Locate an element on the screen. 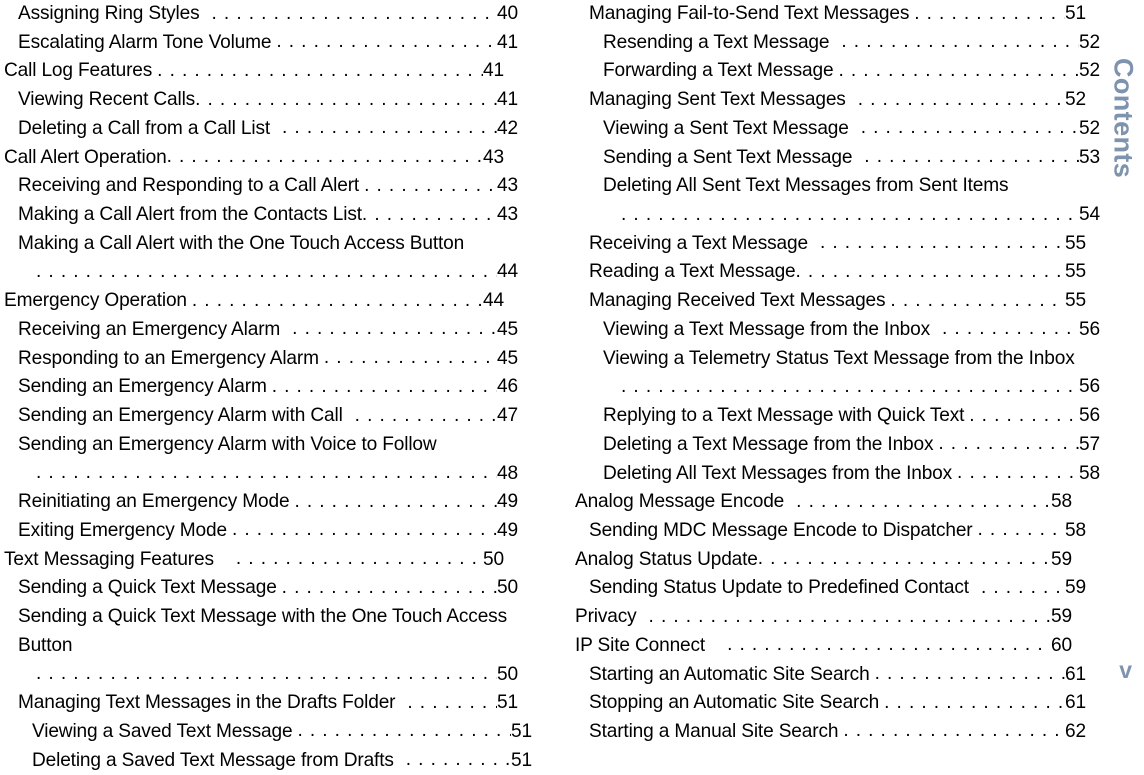 The image size is (1144, 775). toc-entry: Starting a Manual Site Search 62 is located at coordinates (830, 732).